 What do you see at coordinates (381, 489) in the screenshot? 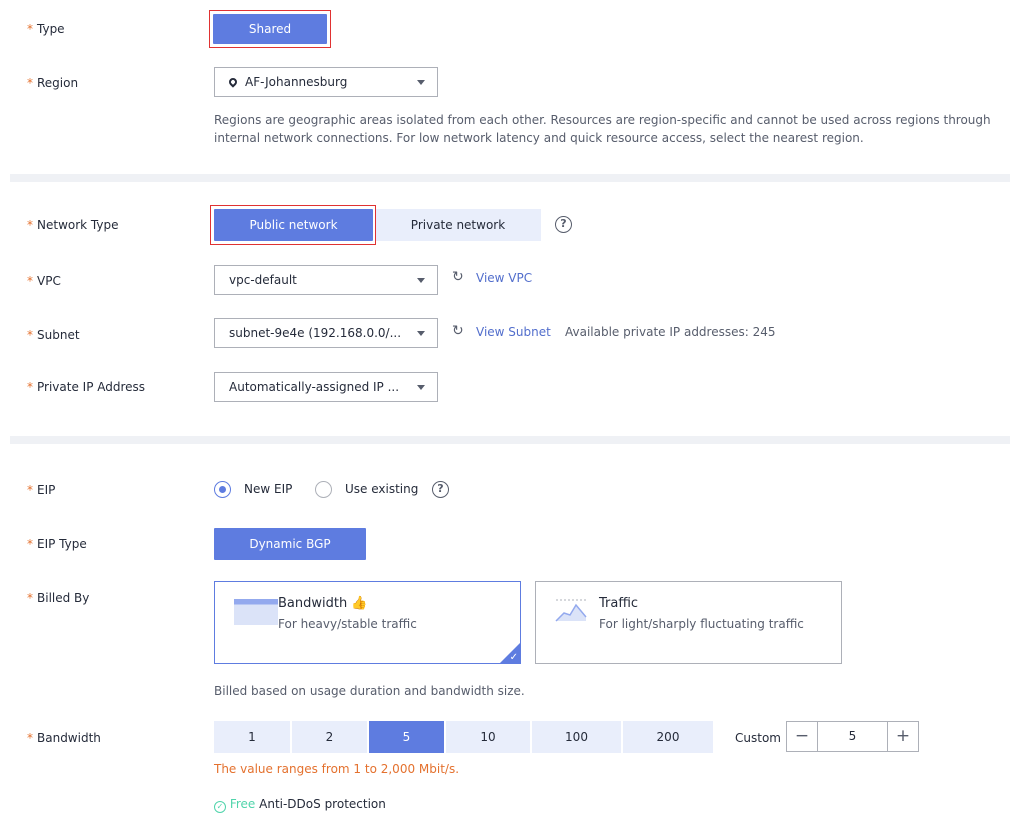
I see `use-existing-label: Use existing` at bounding box center [381, 489].